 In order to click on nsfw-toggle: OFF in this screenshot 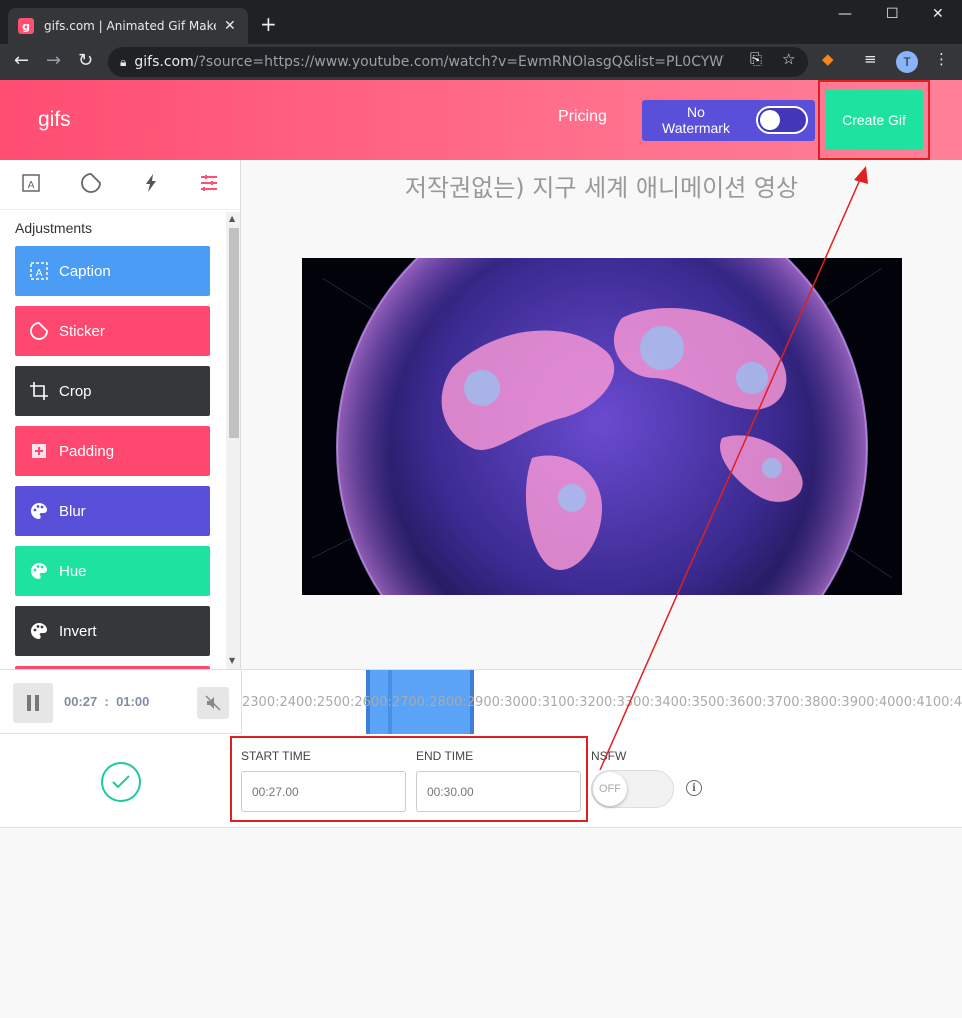, I will do `click(632, 789)`.